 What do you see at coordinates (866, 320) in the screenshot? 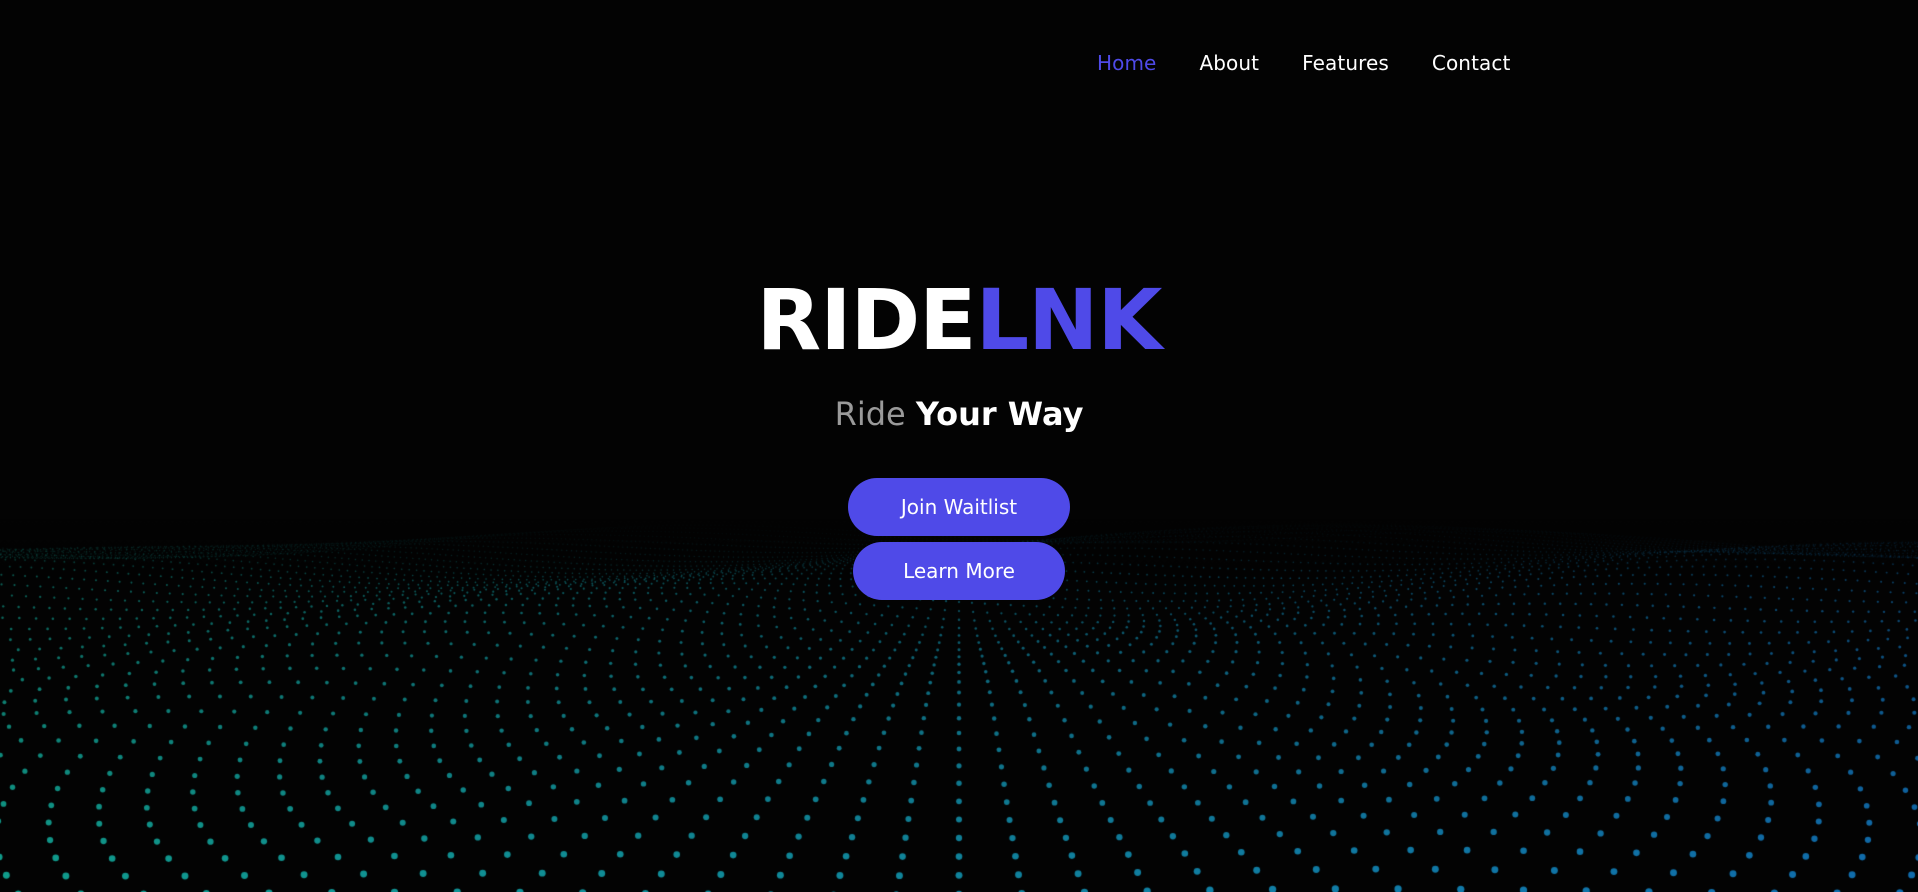
I see `logo-part-ride: RIDE` at bounding box center [866, 320].